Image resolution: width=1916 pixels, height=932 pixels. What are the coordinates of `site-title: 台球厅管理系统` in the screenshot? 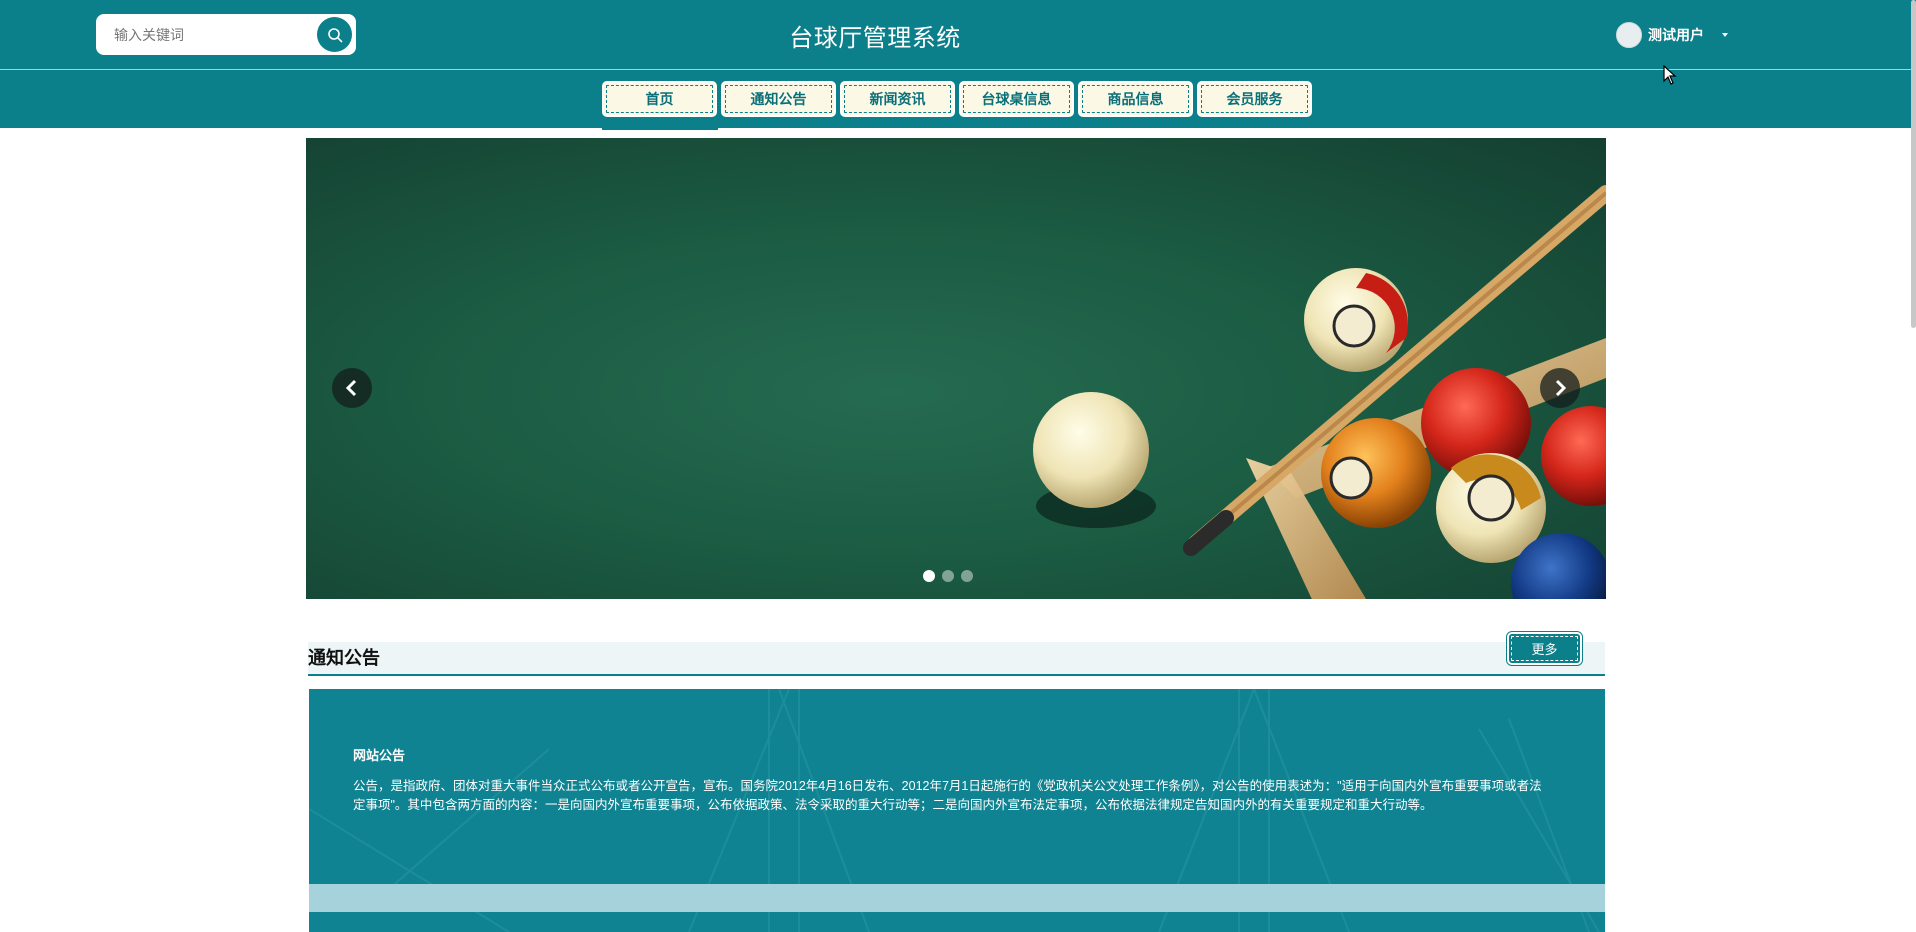 It's located at (875, 38).